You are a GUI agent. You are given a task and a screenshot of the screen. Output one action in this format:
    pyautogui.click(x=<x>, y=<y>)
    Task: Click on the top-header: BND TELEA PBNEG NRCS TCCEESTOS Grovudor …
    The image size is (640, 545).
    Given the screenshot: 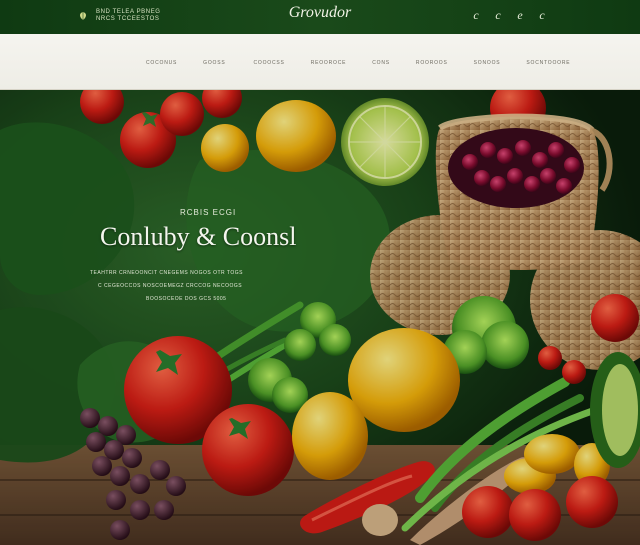 What is the action you would take?
    pyautogui.click(x=320, y=17)
    